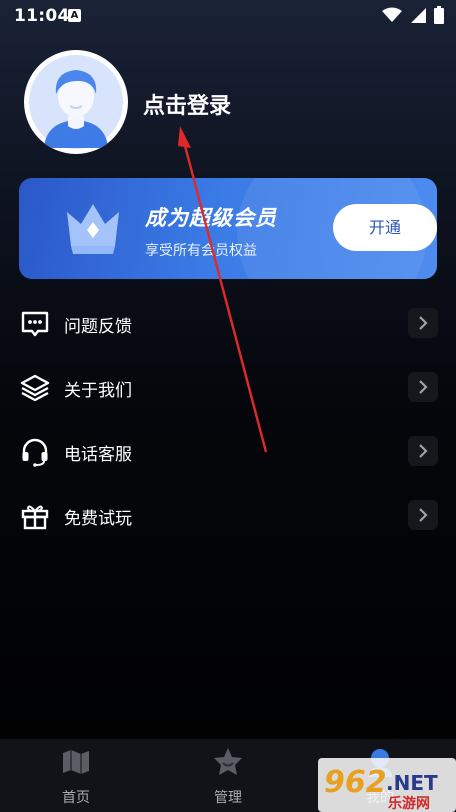 This screenshot has width=456, height=812. Describe the element at coordinates (35, 517) in the screenshot. I see `gift-icon` at that location.